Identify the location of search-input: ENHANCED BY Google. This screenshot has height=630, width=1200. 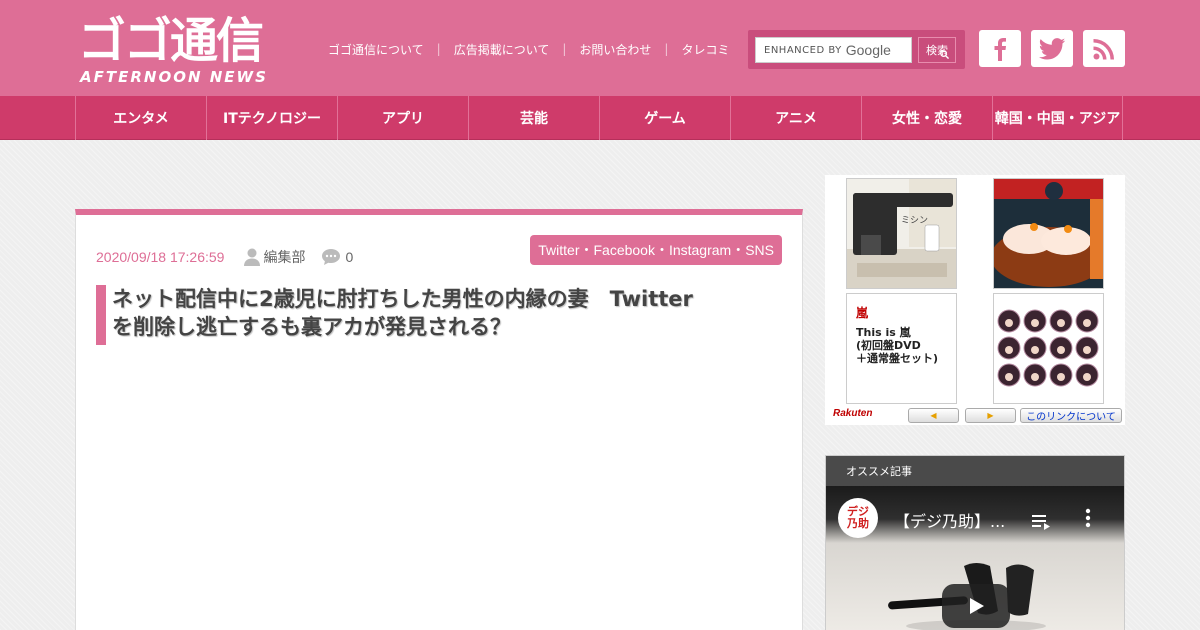
(833, 50).